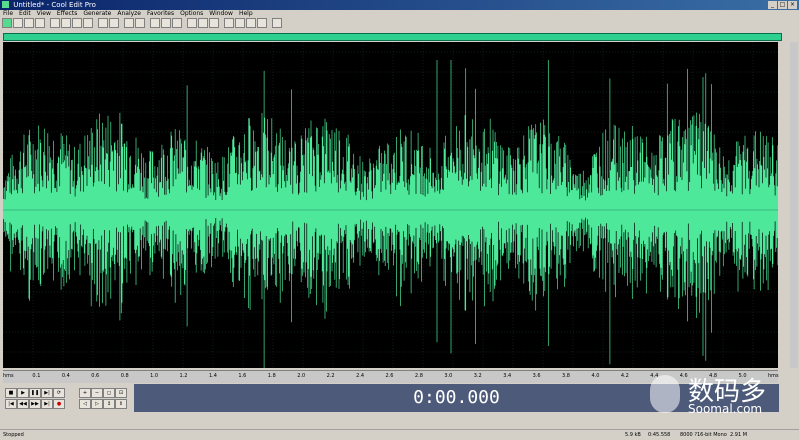 This screenshot has height=440, width=799. What do you see at coordinates (240, 23) in the screenshot?
I see `snap-icon` at bounding box center [240, 23].